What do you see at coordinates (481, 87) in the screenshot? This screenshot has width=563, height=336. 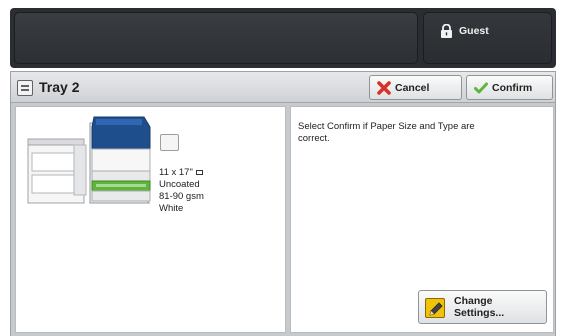 I see `green-check-icon` at bounding box center [481, 87].